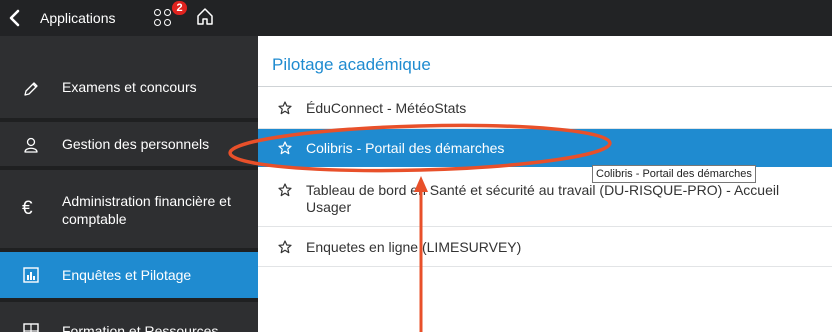 Image resolution: width=832 pixels, height=332 pixels. I want to click on sidebar-item-label: Formation et Ressources, so click(140, 327).